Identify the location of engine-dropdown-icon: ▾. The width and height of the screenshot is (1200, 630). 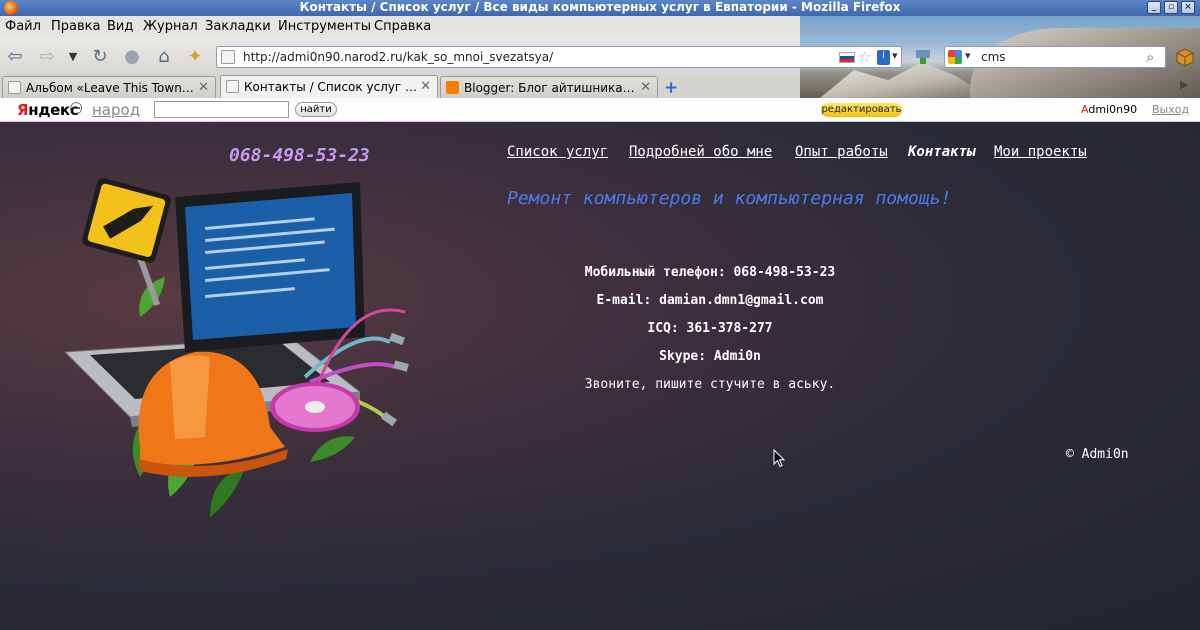
(968, 55).